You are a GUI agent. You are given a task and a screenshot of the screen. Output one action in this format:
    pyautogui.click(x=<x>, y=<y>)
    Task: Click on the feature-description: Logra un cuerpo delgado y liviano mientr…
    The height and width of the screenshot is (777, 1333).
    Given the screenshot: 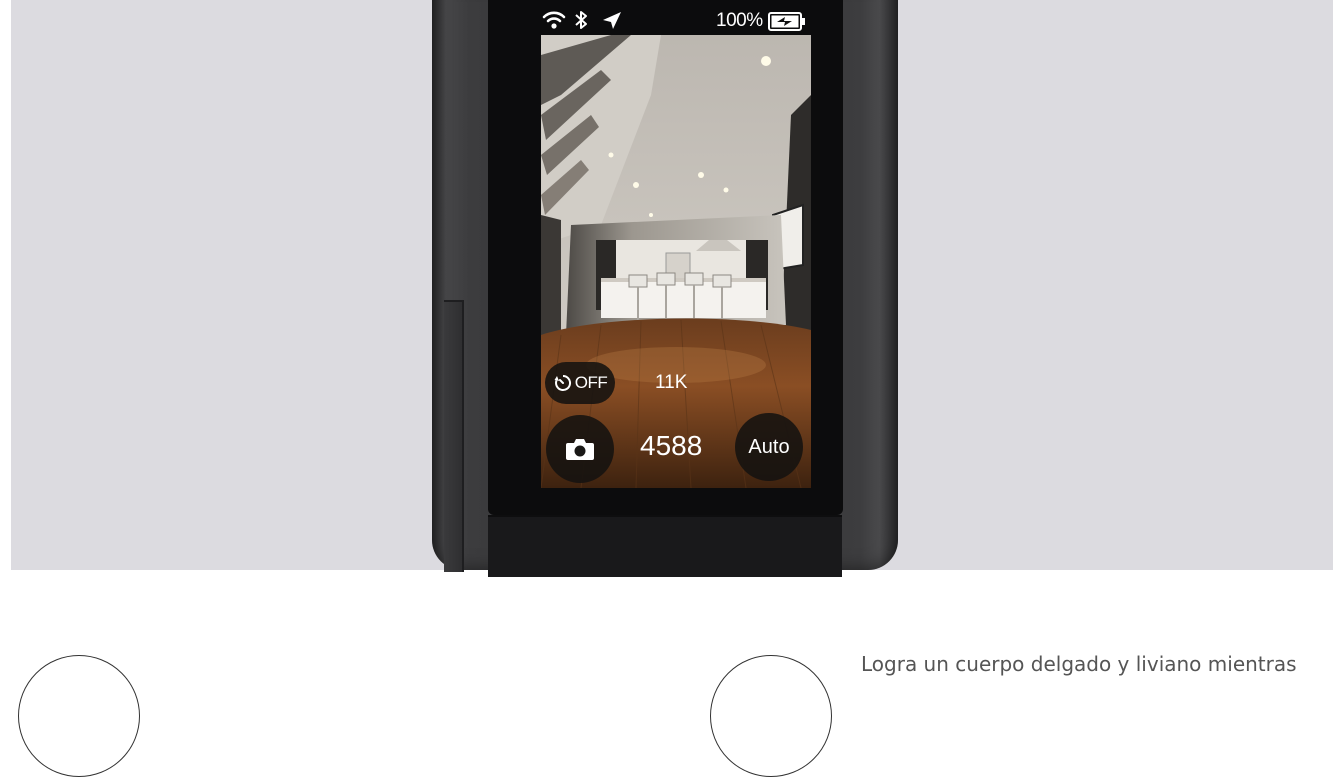 What is the action you would take?
    pyautogui.click(x=1079, y=664)
    